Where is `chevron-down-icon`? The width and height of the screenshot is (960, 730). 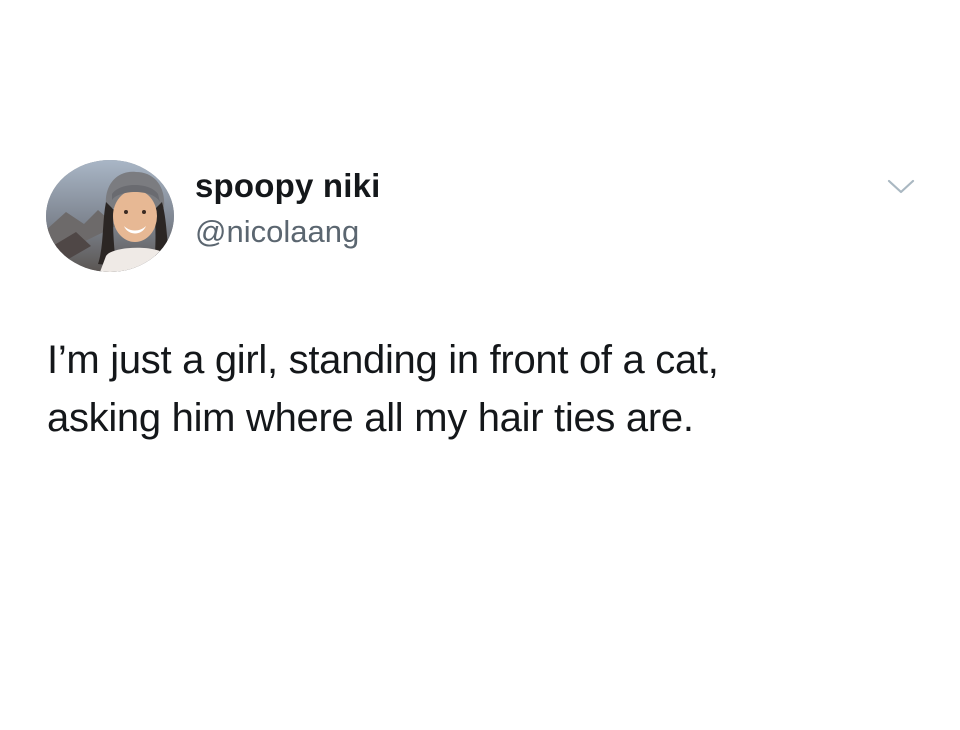 chevron-down-icon is located at coordinates (901, 187).